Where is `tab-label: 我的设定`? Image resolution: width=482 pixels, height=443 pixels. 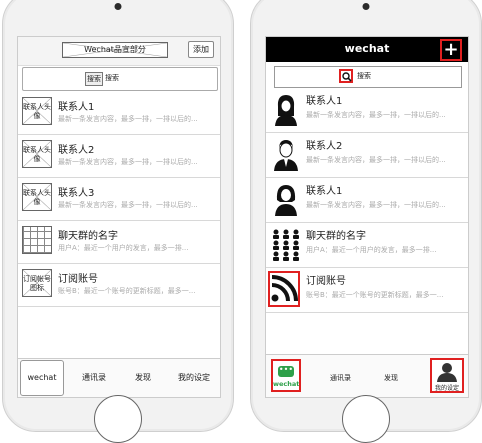 tab-label: 我的设定 is located at coordinates (446, 388).